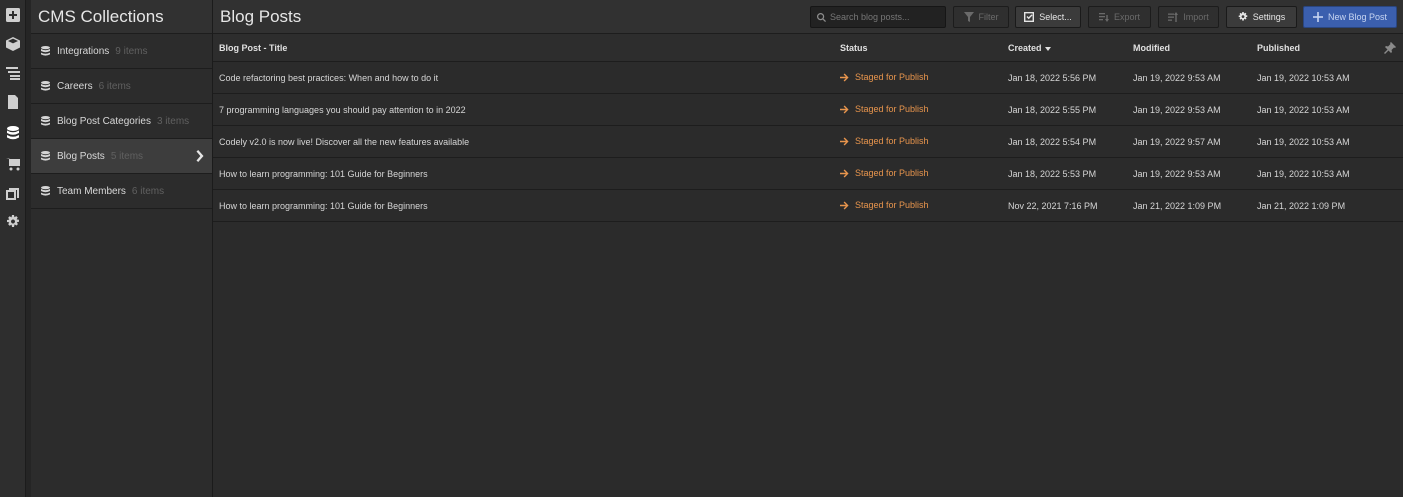  I want to click on collection-name: Team Members, so click(91, 191).